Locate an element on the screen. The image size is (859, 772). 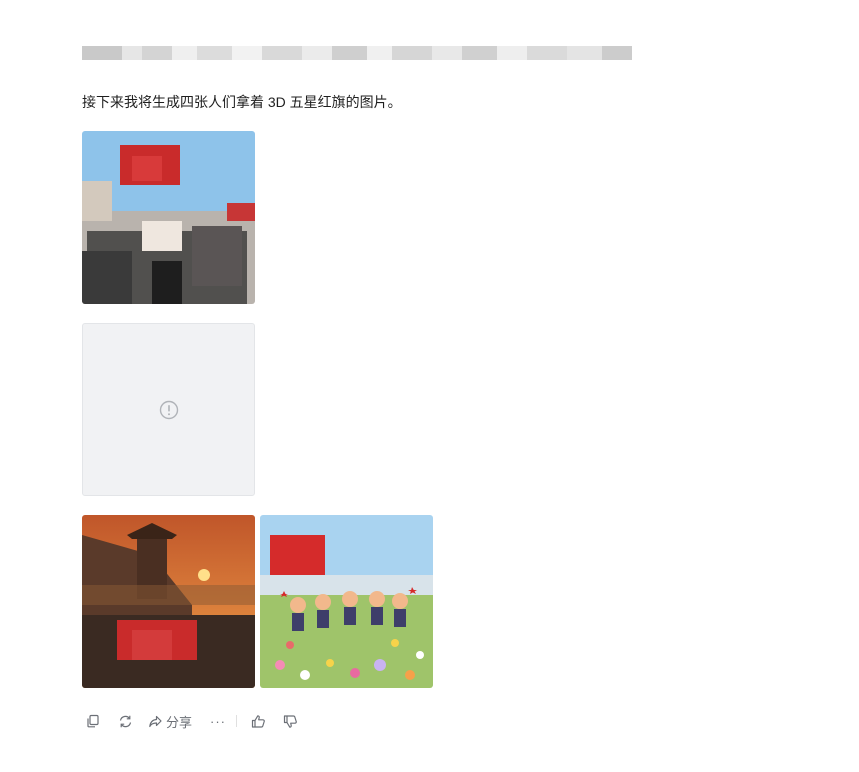
dislike-button is located at coordinates (290, 721).